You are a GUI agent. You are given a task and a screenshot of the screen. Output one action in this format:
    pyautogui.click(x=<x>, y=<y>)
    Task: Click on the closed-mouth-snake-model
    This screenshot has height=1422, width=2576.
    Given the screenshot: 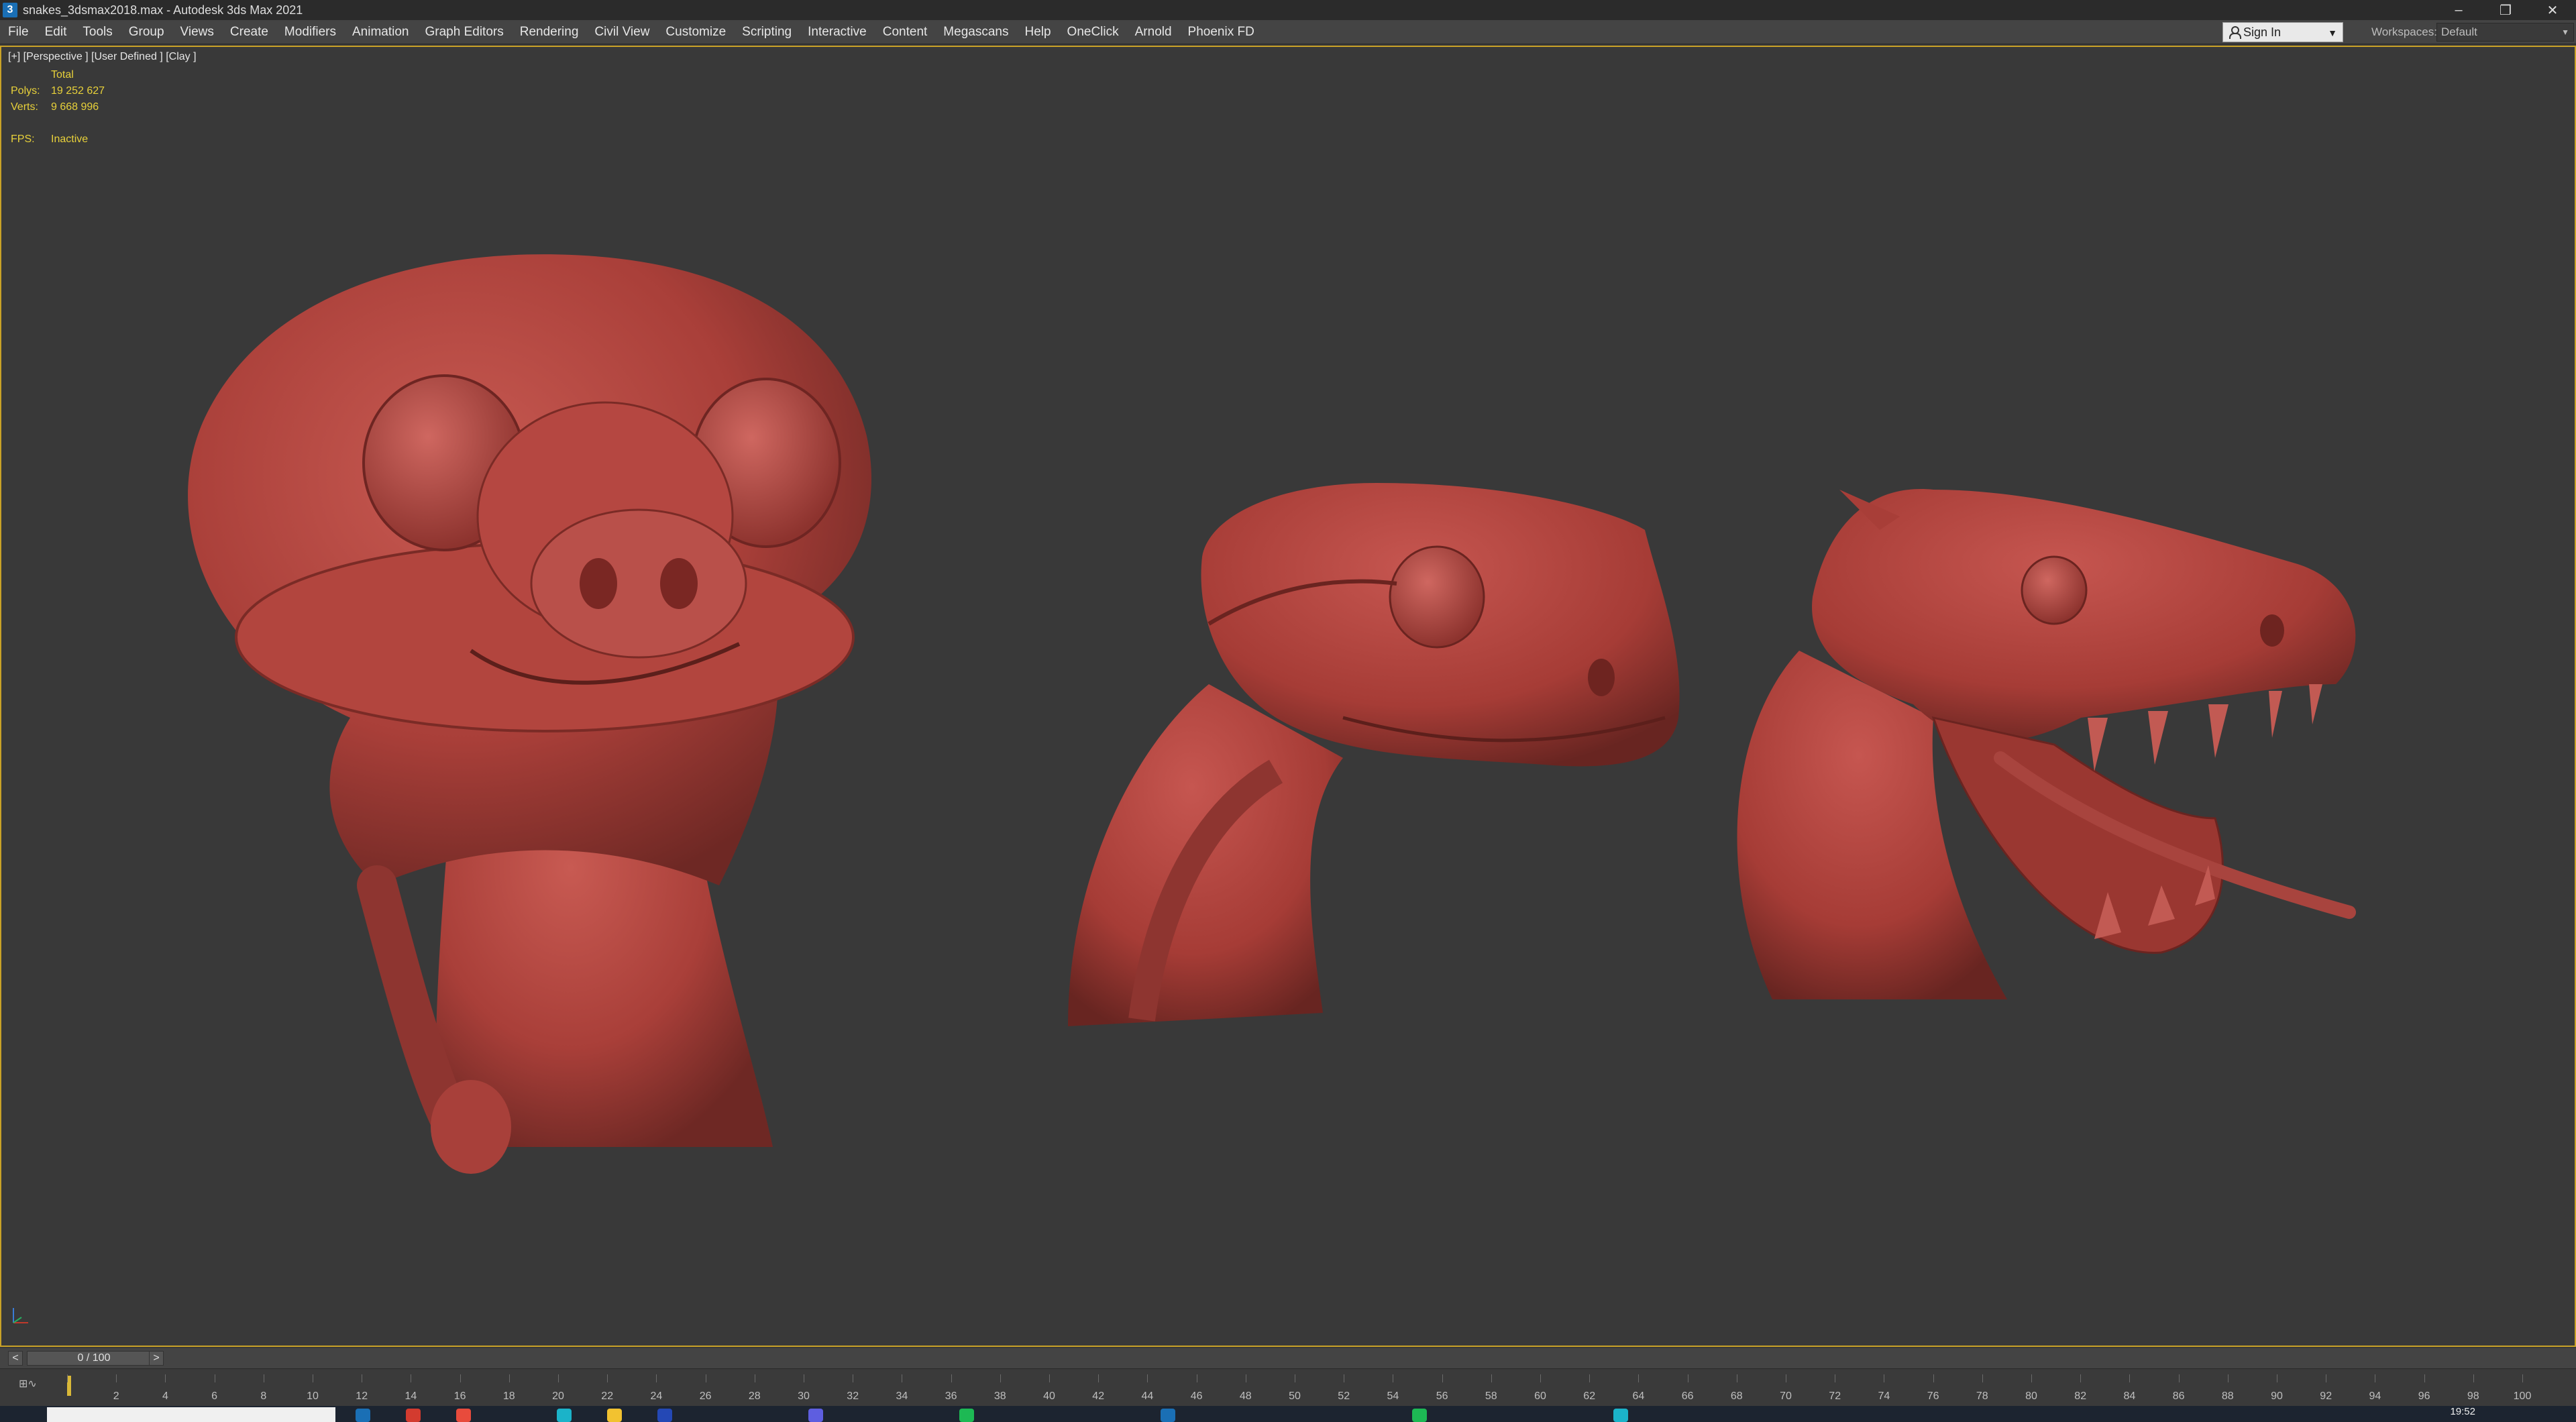 What is the action you would take?
    pyautogui.click(x=1374, y=755)
    